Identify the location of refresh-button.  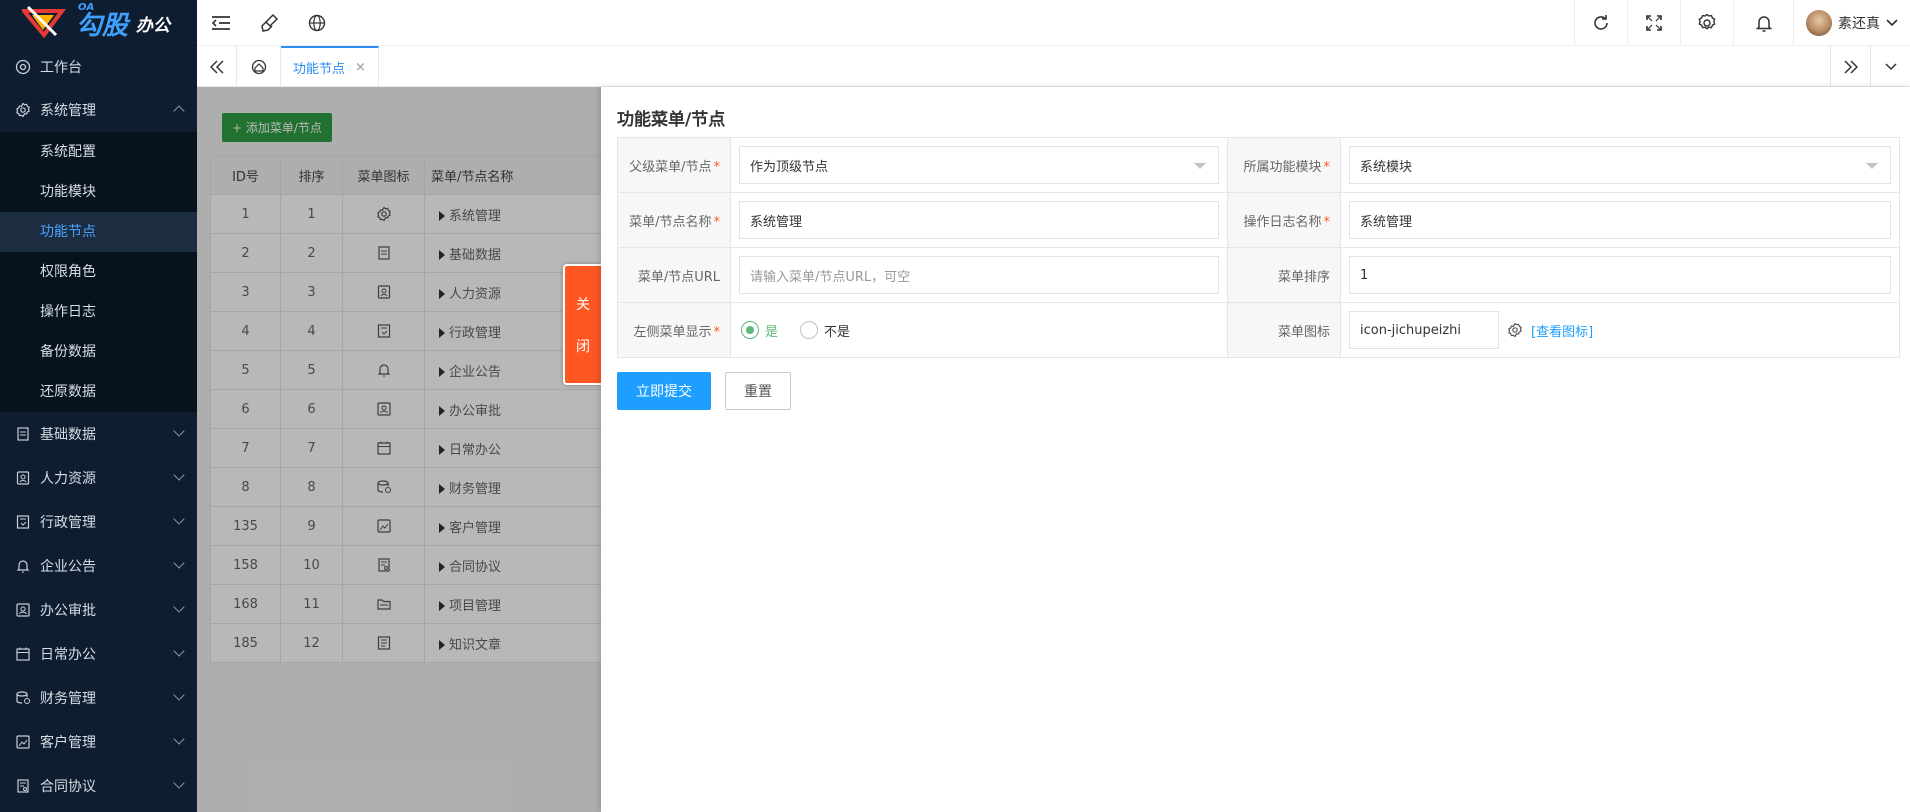
(1600, 23).